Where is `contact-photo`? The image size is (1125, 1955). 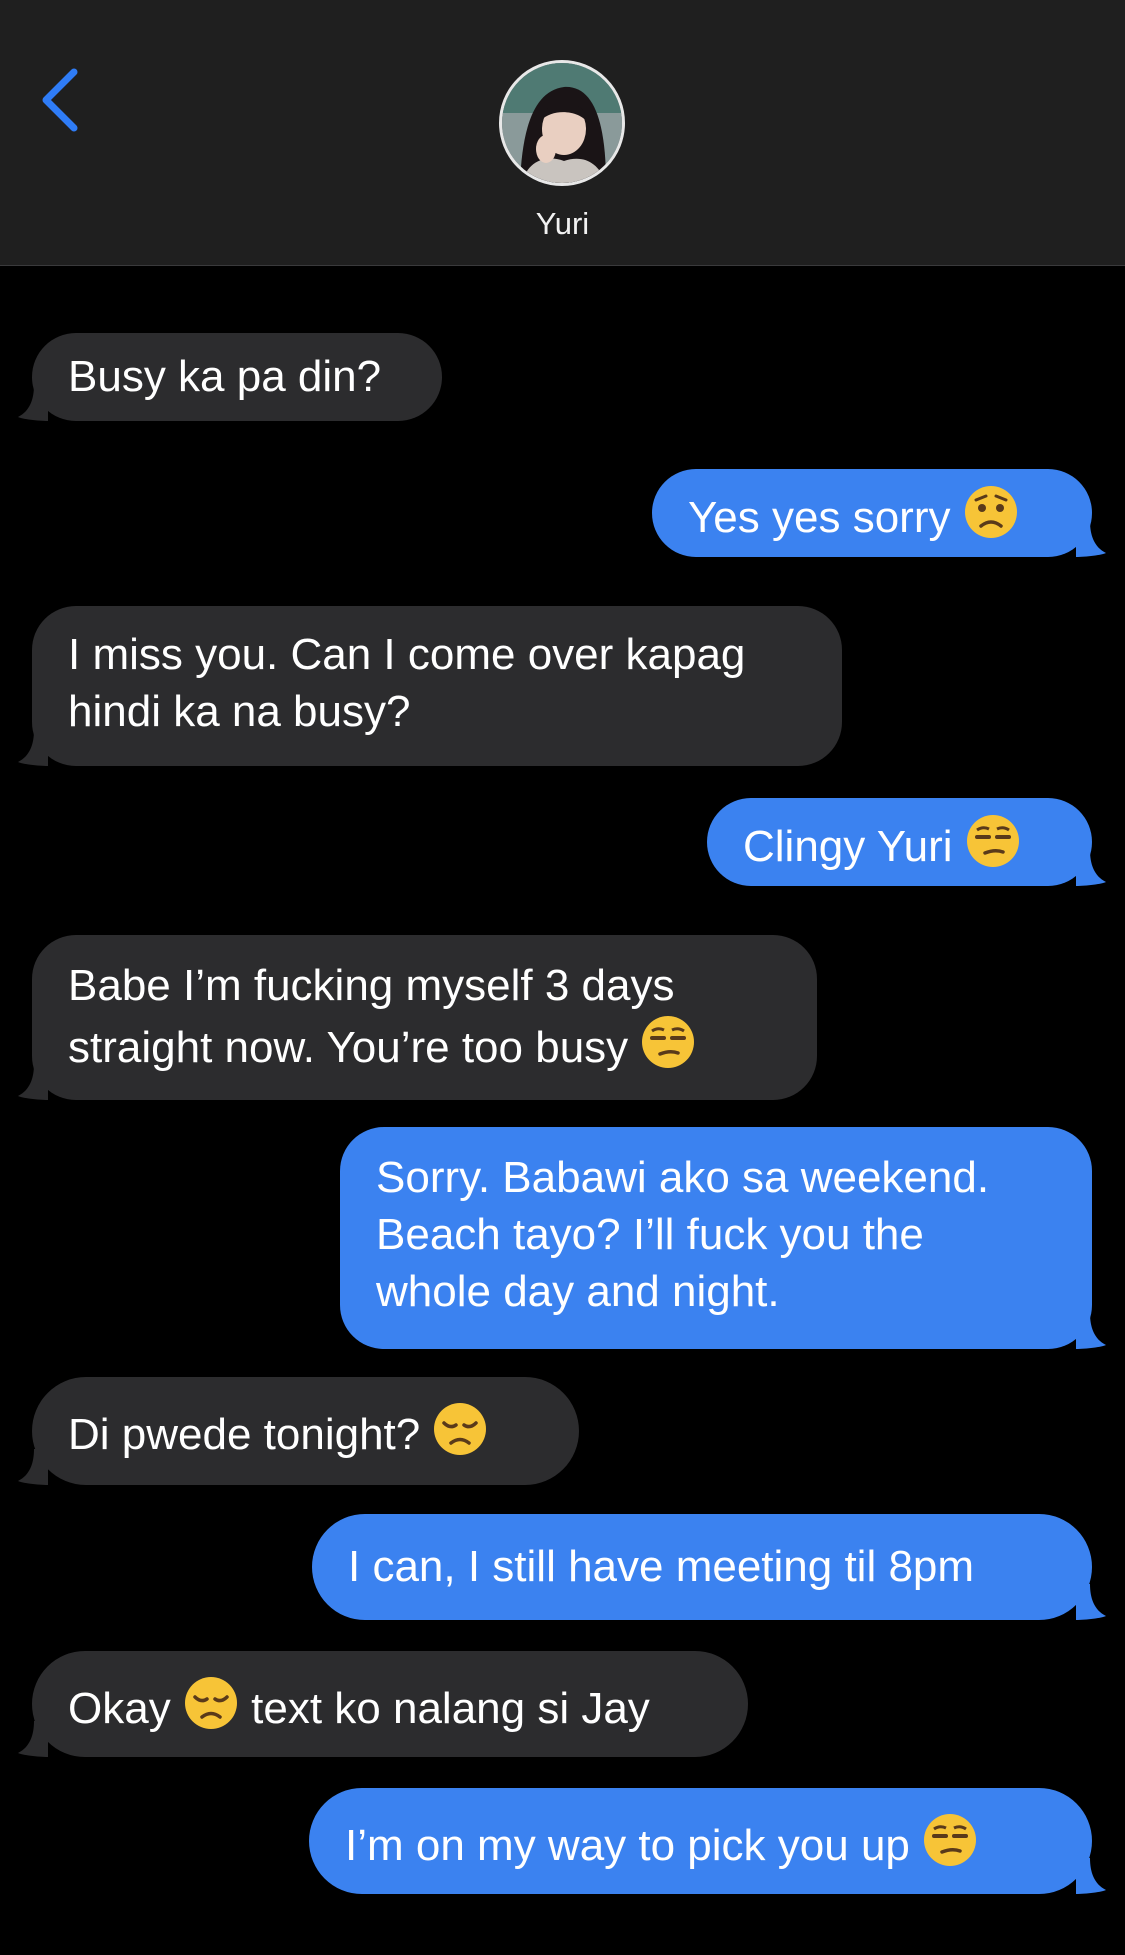
contact-photo is located at coordinates (562, 123).